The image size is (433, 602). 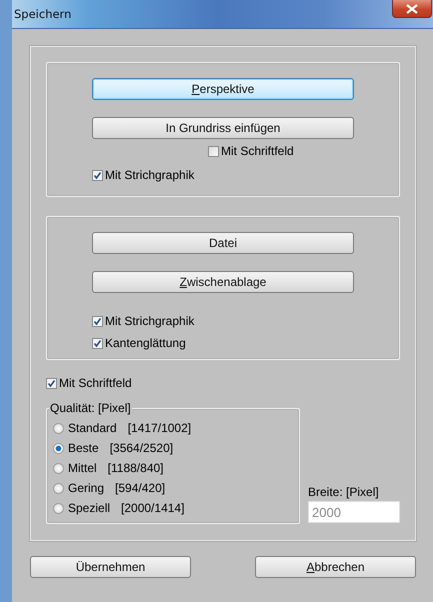 What do you see at coordinates (160, 428) in the screenshot?
I see `size-label: [1417/1002]` at bounding box center [160, 428].